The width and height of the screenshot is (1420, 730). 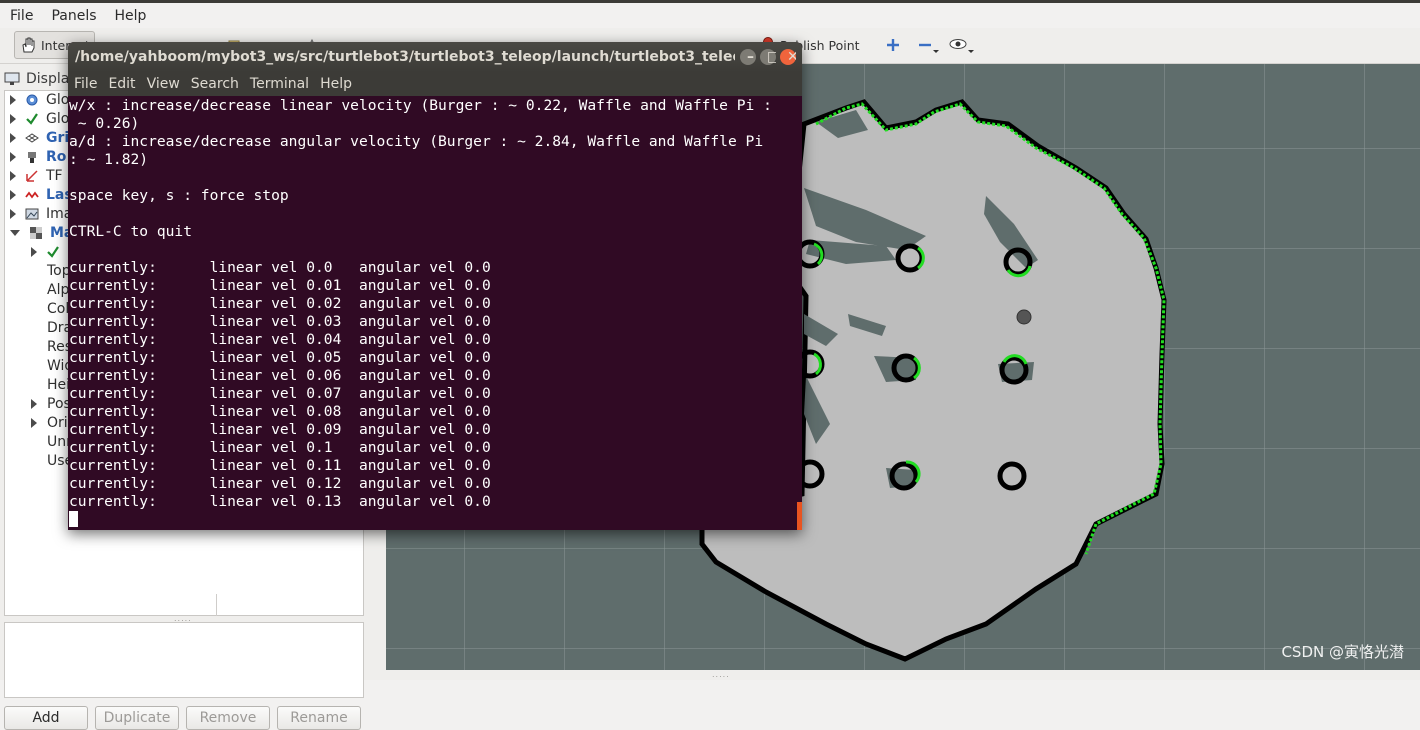 I want to click on image-icon, so click(x=32, y=214).